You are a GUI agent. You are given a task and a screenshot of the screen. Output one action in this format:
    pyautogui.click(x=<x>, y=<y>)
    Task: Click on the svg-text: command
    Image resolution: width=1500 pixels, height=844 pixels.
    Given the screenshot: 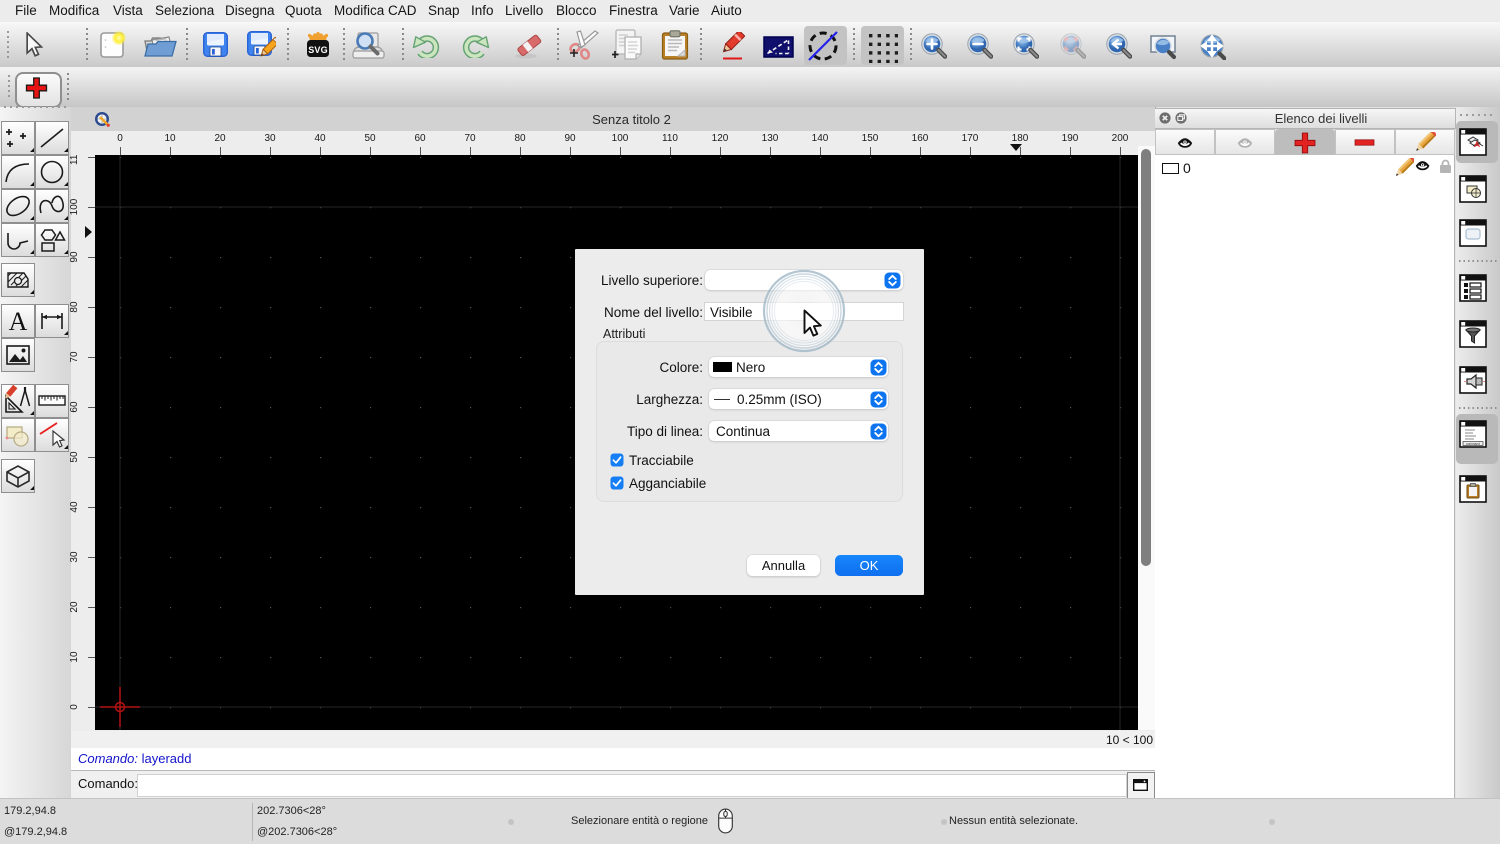 What is the action you would take?
    pyautogui.click(x=1473, y=444)
    